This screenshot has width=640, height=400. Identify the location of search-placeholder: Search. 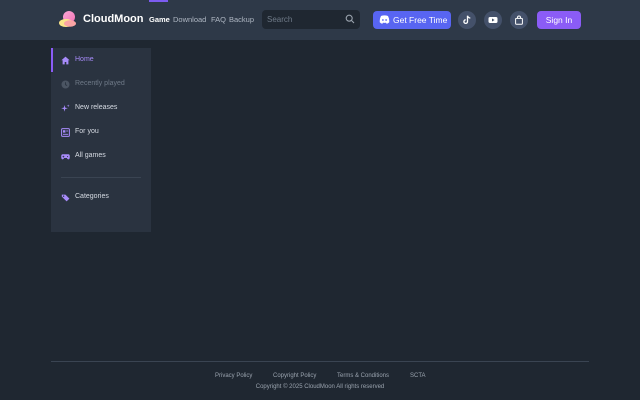
(280, 19).